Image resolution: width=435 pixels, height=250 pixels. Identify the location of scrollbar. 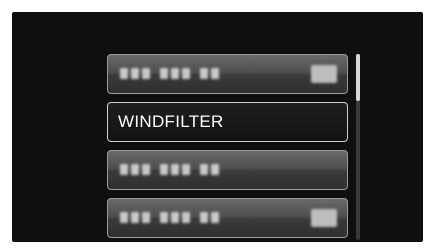
(358, 147).